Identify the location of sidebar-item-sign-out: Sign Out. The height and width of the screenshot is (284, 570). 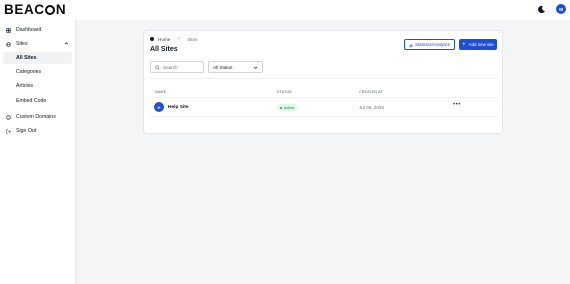
(37, 131).